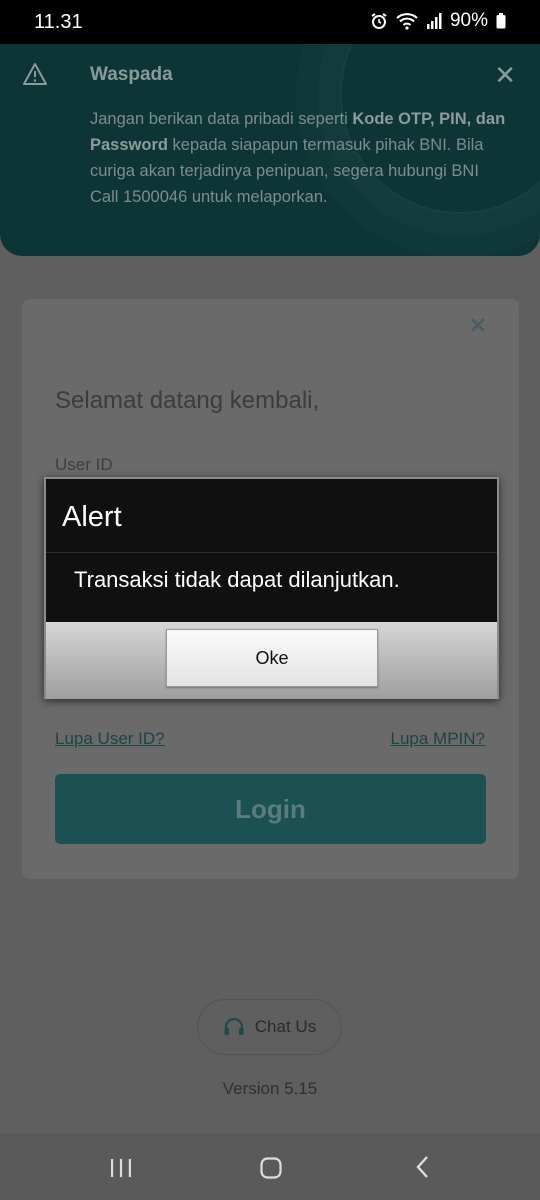  Describe the element at coordinates (270, 809) in the screenshot. I see `login-button: Login` at that location.